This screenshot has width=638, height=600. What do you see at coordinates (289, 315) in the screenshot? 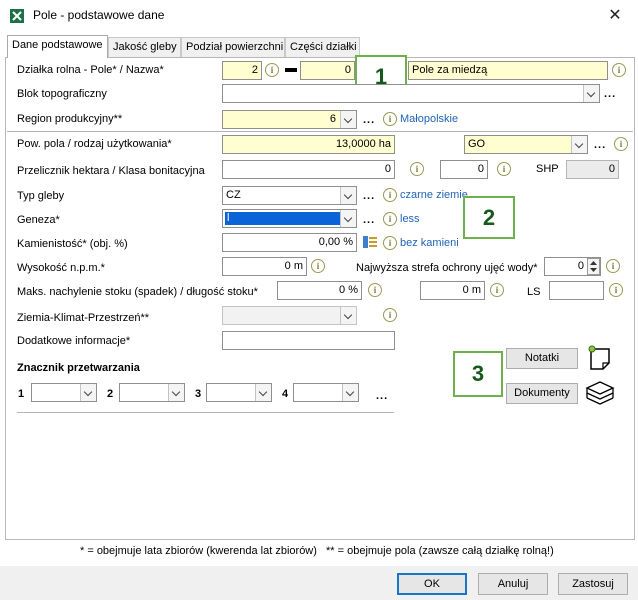
I see `zkp-combo` at bounding box center [289, 315].